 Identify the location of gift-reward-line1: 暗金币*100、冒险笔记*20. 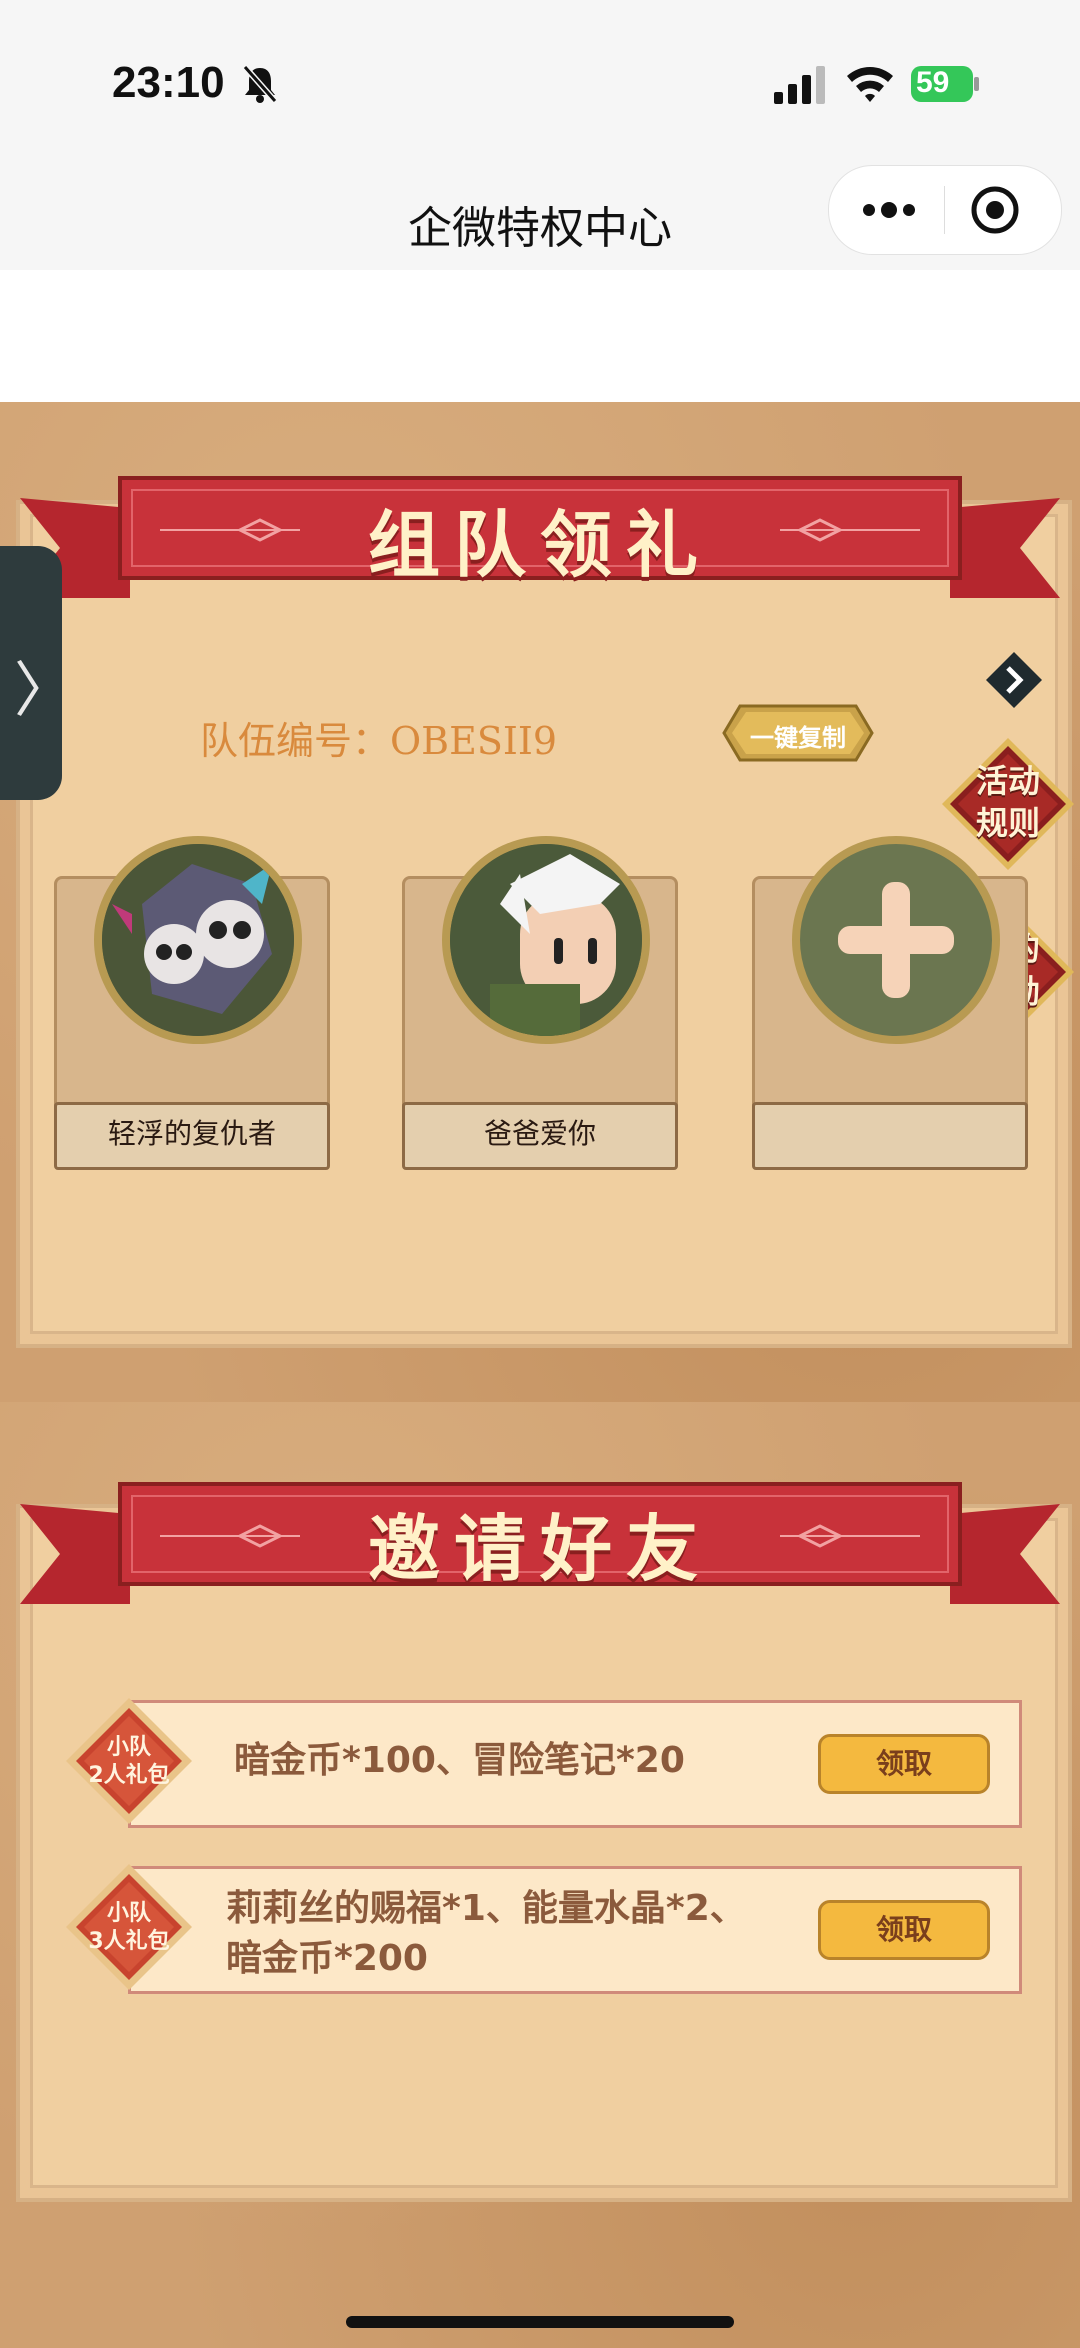
(459, 1760).